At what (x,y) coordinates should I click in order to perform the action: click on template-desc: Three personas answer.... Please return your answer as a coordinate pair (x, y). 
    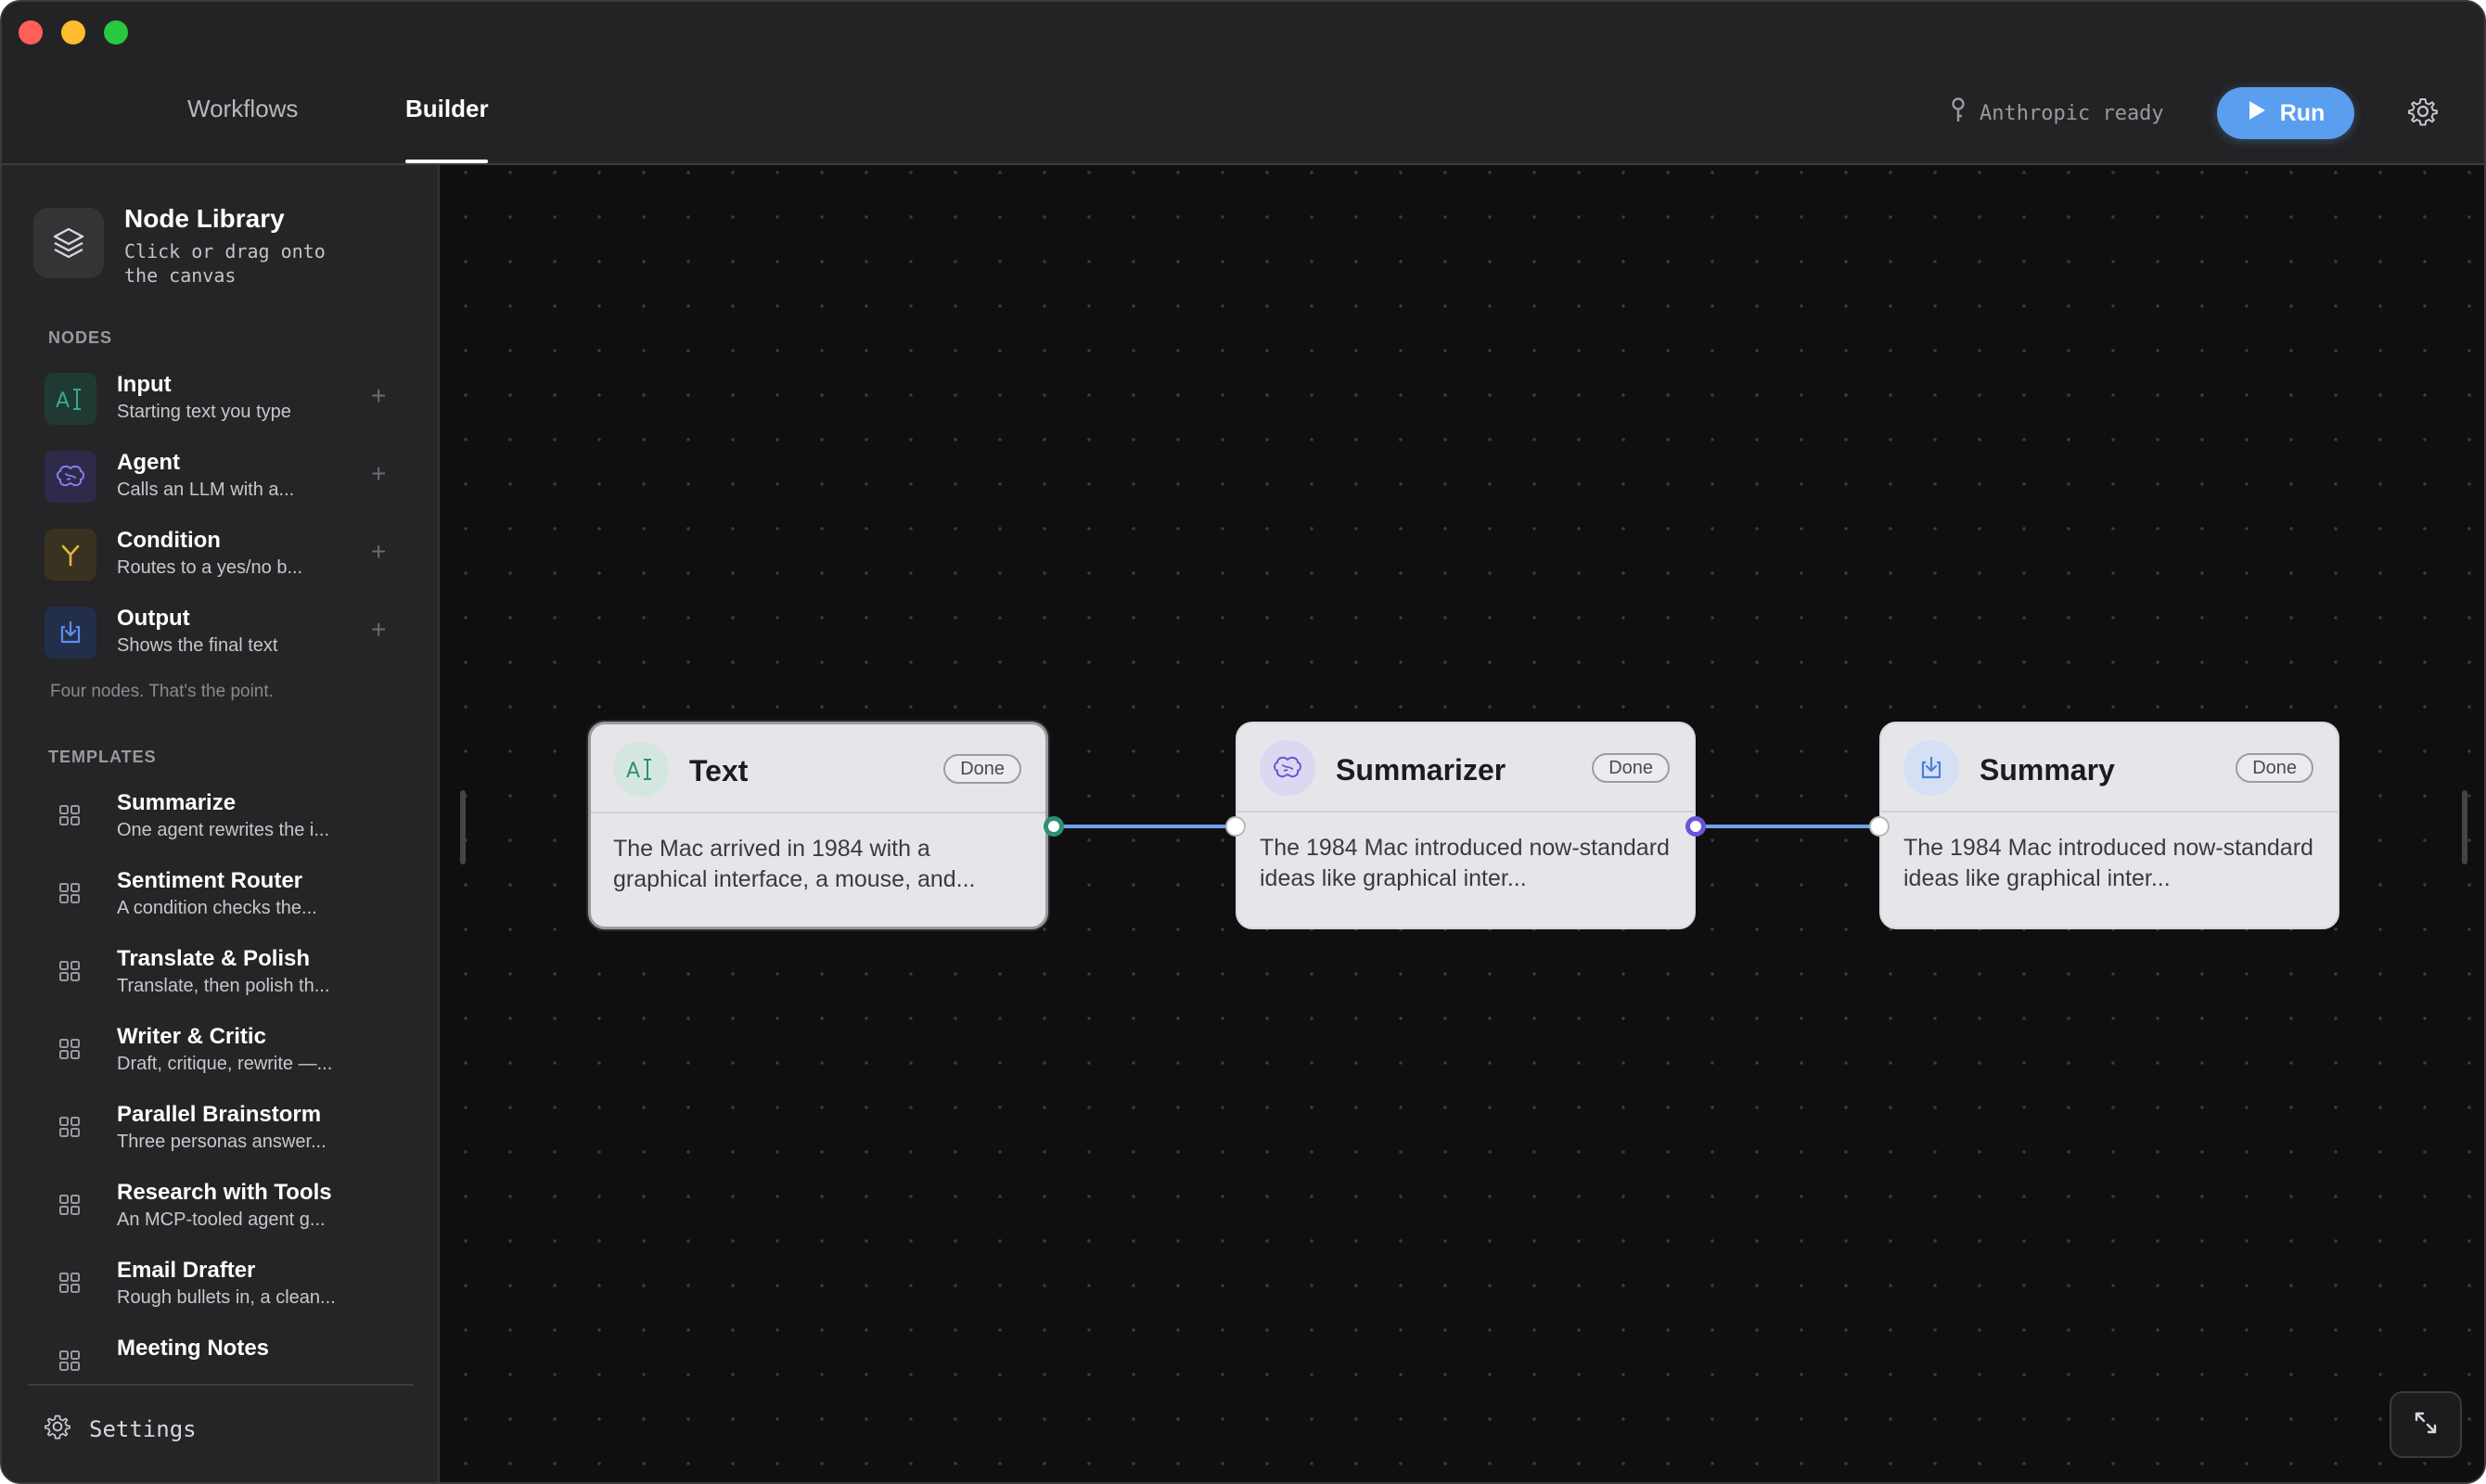
    Looking at the image, I should click on (222, 1142).